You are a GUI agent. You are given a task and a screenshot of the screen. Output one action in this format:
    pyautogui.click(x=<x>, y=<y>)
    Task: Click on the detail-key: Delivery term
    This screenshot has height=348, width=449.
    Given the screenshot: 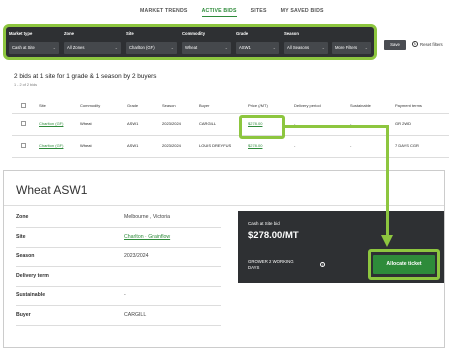 What is the action you would take?
    pyautogui.click(x=32, y=276)
    